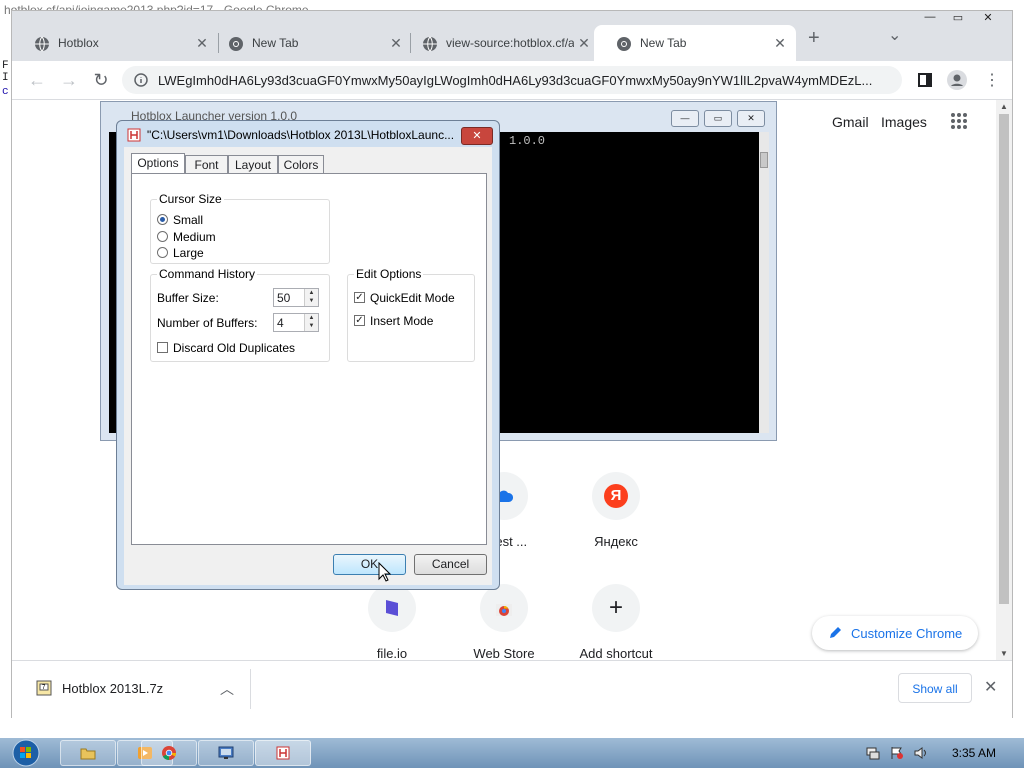 This screenshot has height=768, width=1024. What do you see at coordinates (158, 163) in the screenshot?
I see `tab-options: Options` at bounding box center [158, 163].